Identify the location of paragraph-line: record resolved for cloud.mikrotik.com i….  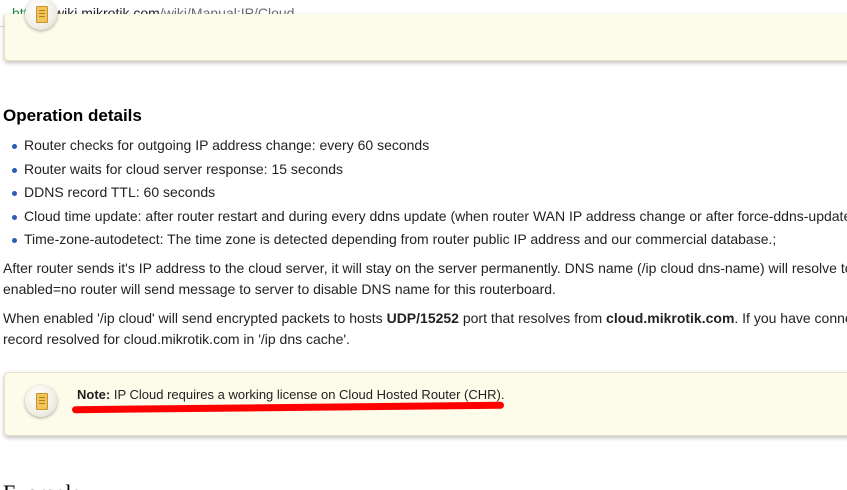
(176, 339).